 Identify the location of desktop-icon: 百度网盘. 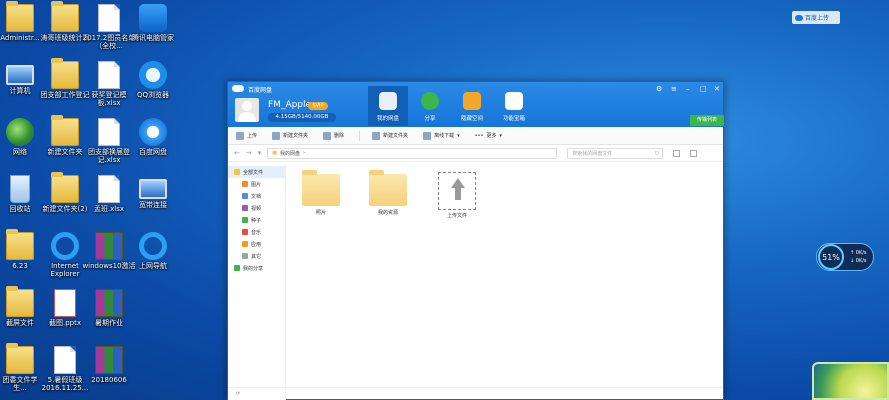
(153, 137).